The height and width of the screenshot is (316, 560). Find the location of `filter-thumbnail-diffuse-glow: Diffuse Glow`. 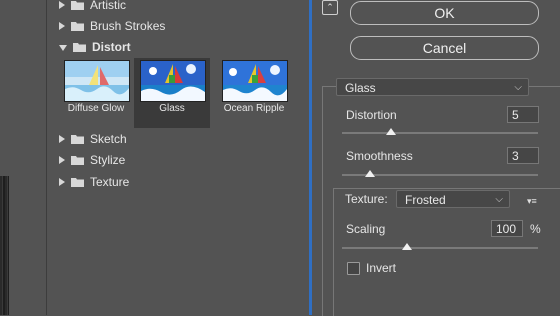

filter-thumbnail-diffuse-glow: Diffuse Glow is located at coordinates (96, 93).